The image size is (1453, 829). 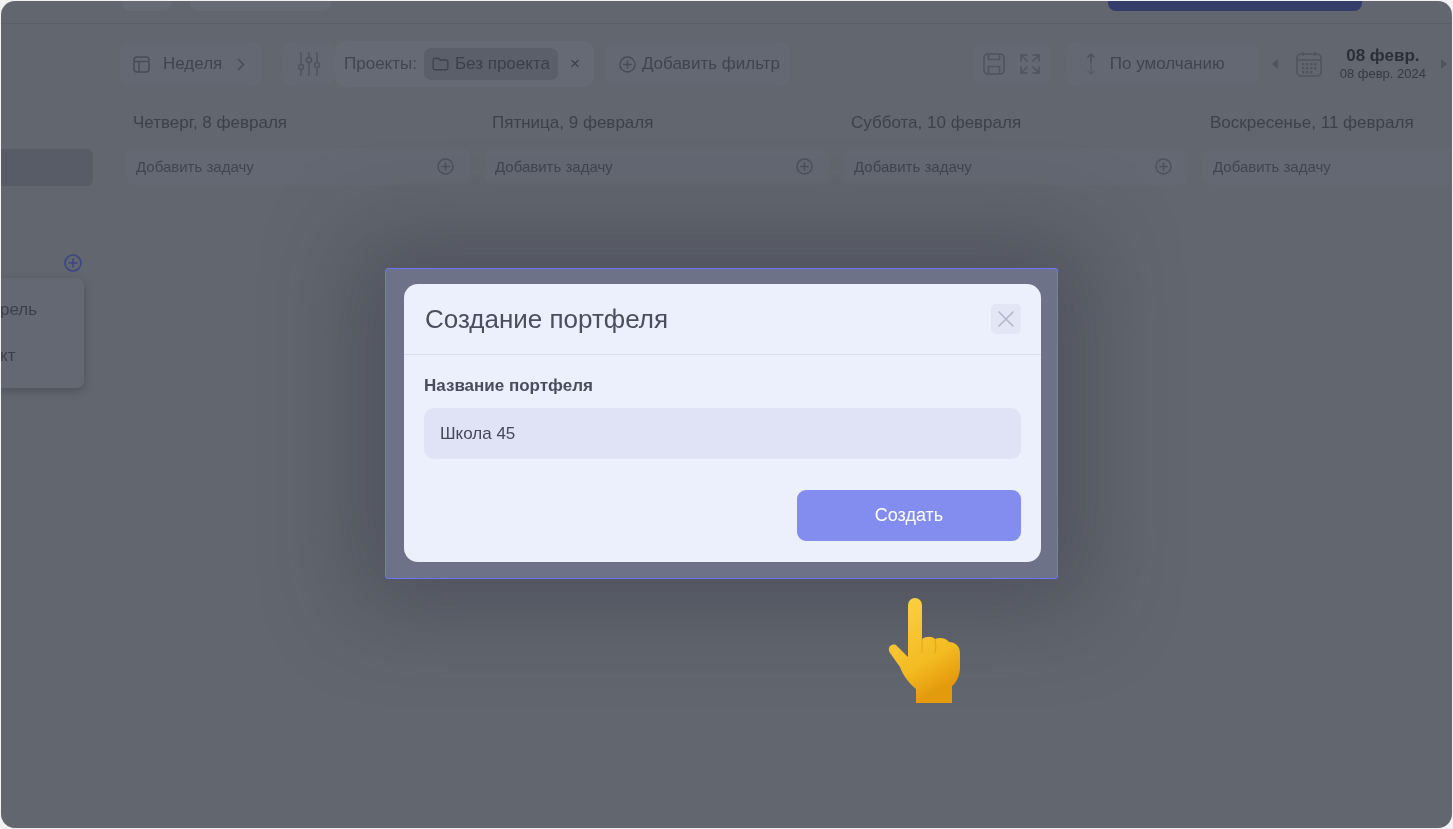 What do you see at coordinates (574, 64) in the screenshot?
I see `chip-remove-button: ×` at bounding box center [574, 64].